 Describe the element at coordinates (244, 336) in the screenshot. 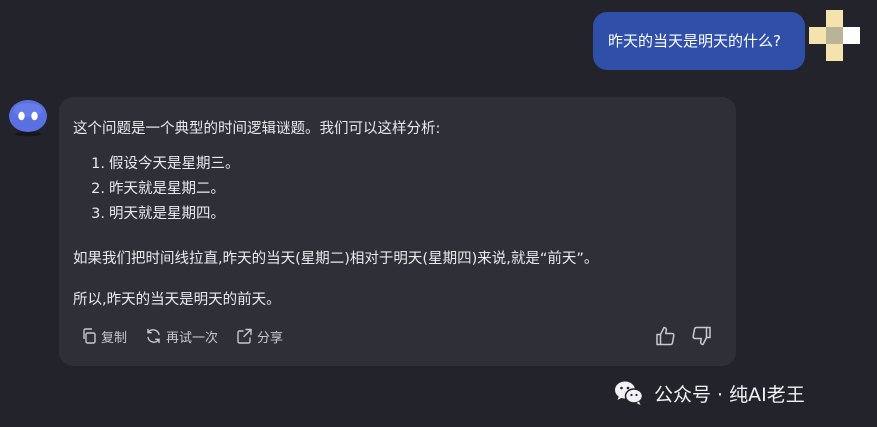

I see `share-icon` at that location.